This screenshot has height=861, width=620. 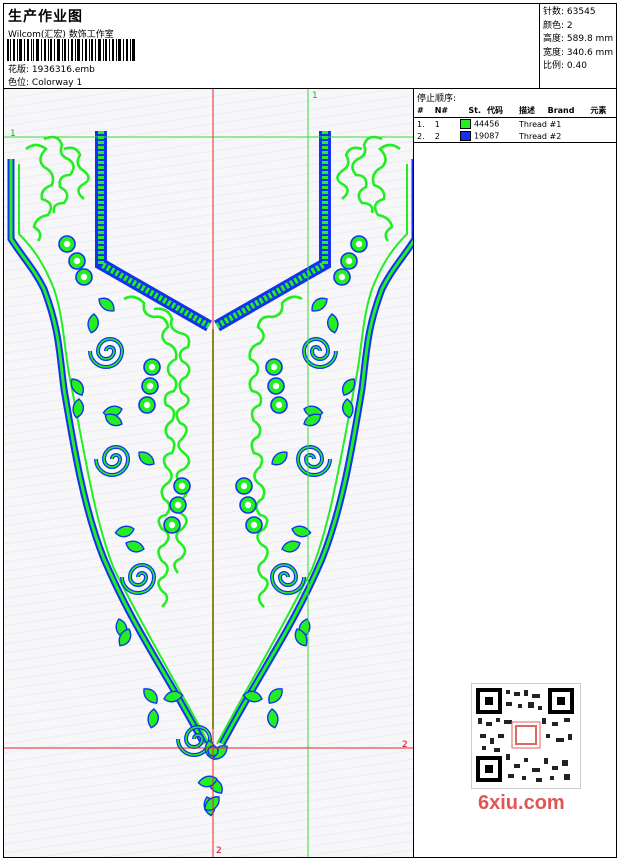 I want to click on stop-sequence-panel: 停止顺序: # N# St. 代码 描述 Brand 元素 1. 1 44456, so click(x=515, y=116).